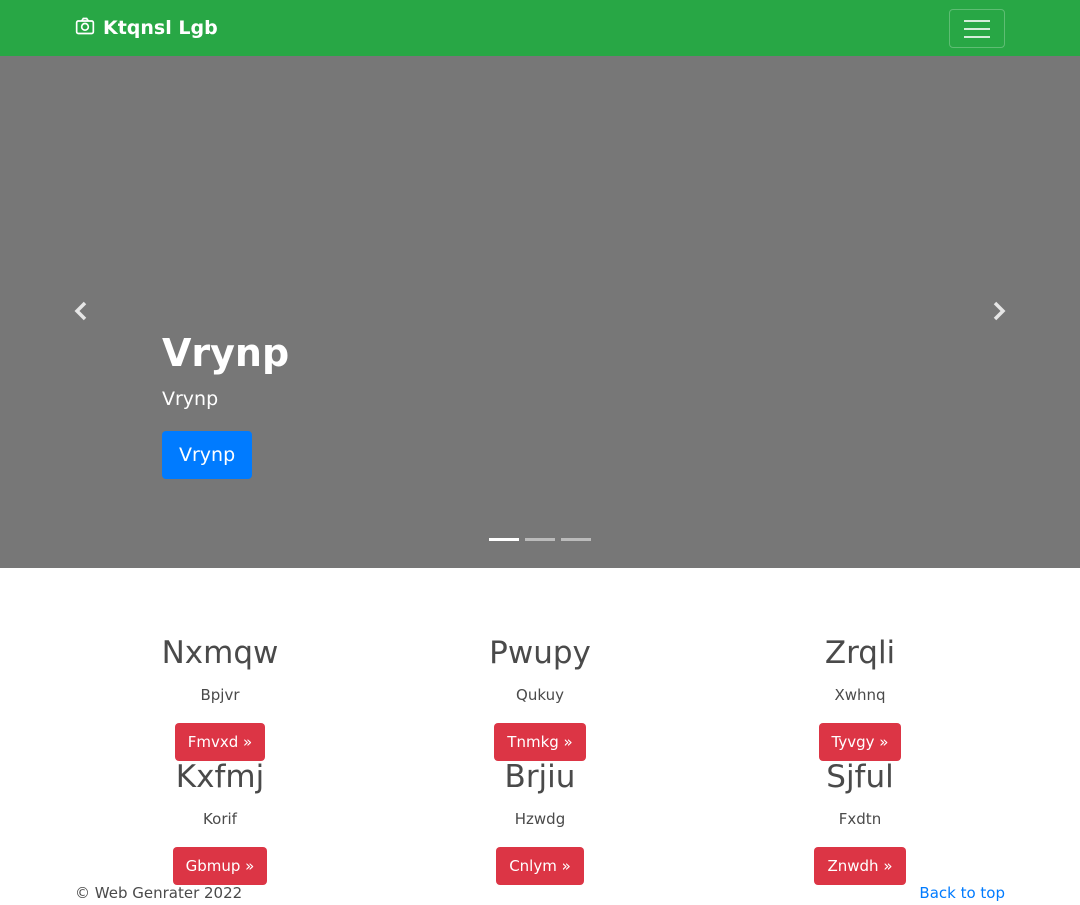 The width and height of the screenshot is (1080, 905). I want to click on feature-text: Fxdtn, so click(860, 819).